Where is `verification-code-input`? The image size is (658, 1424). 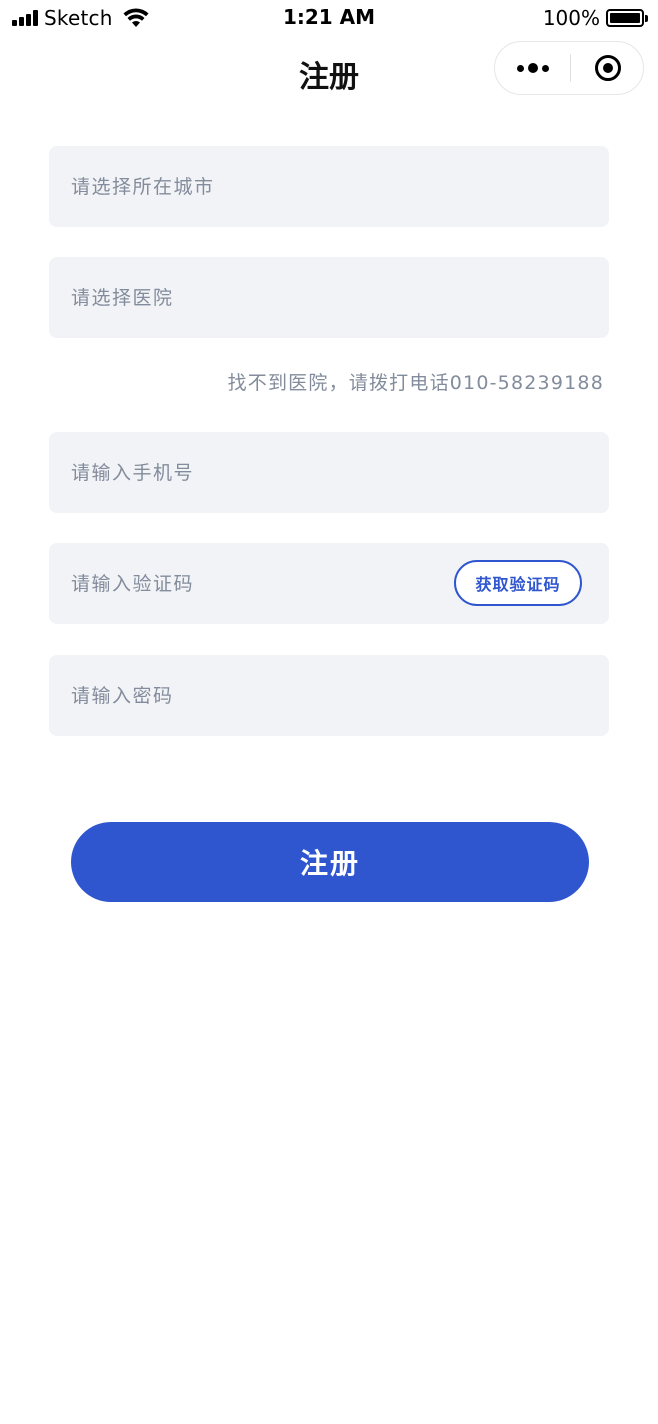 verification-code-input is located at coordinates (221, 583).